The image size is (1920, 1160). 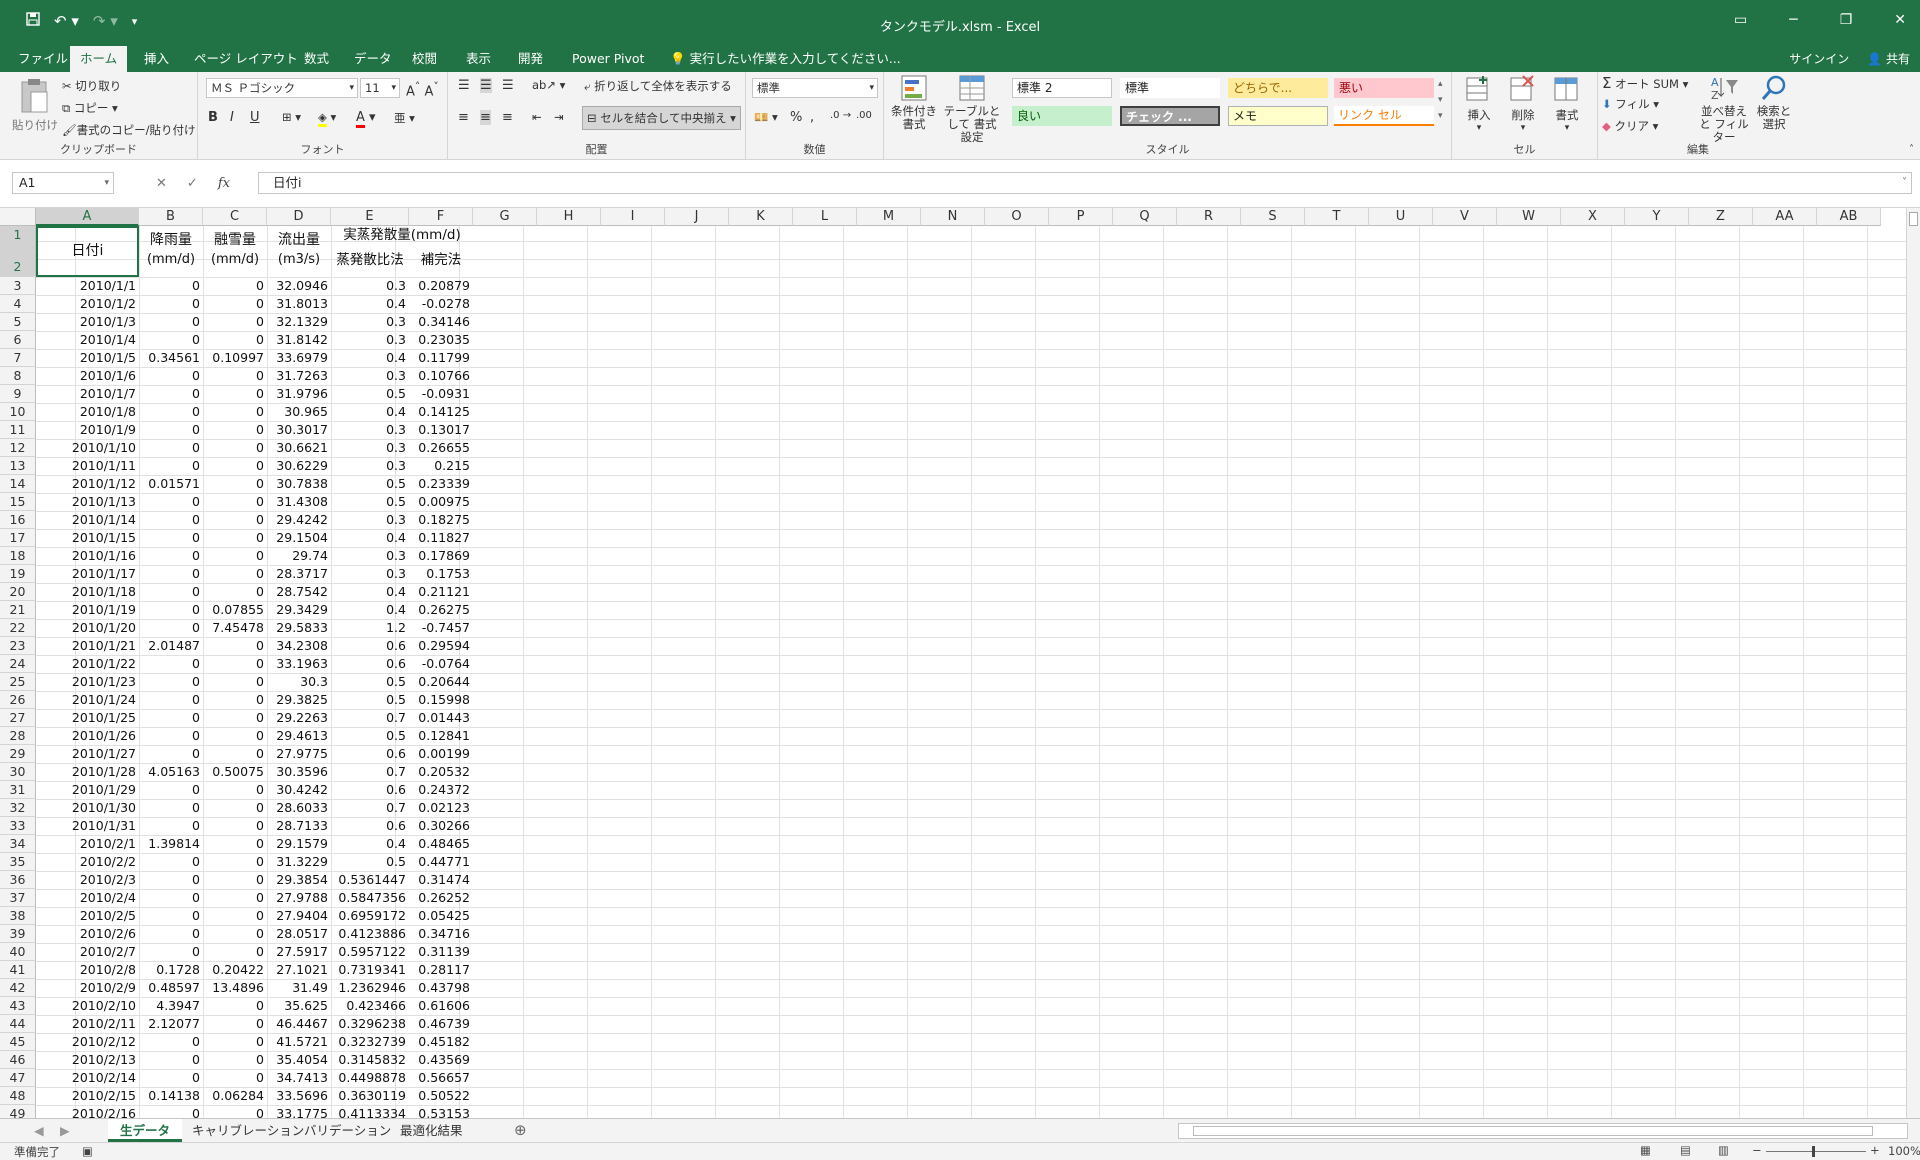 I want to click on find-select-button: 検索と 選択, so click(x=1774, y=102).